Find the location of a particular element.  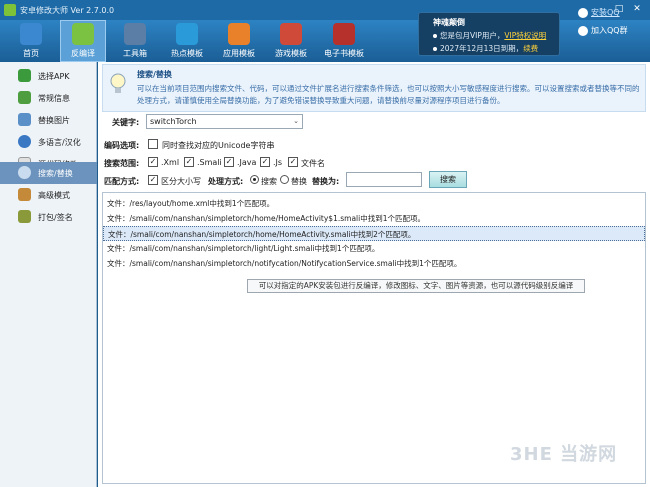

scope-xml-checkbox: ✓ is located at coordinates (153, 162).